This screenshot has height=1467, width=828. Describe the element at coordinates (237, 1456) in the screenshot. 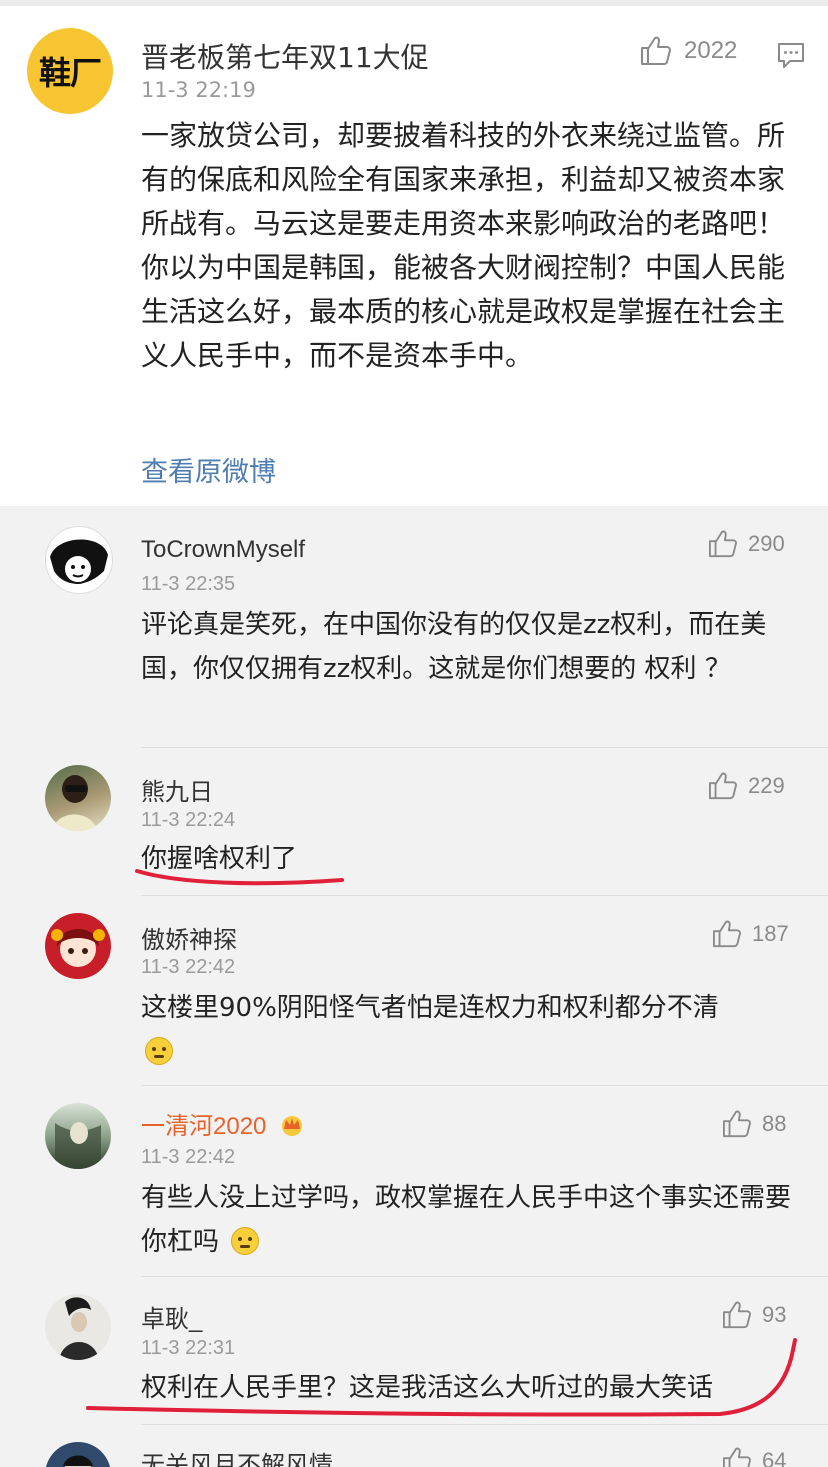

I see `commenter-name: 无关风月不解风情` at that location.